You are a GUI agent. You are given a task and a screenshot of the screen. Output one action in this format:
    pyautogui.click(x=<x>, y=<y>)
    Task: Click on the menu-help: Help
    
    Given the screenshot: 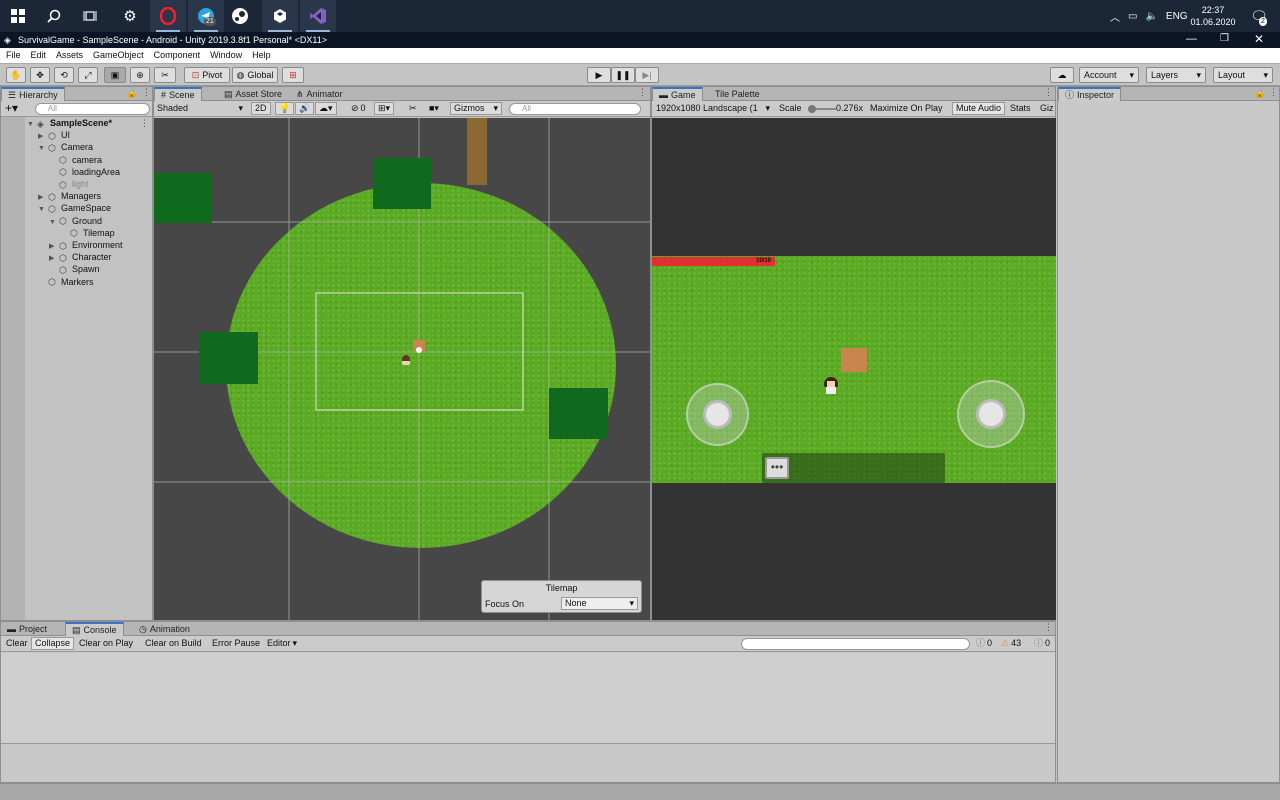 What is the action you would take?
    pyautogui.click(x=261, y=55)
    